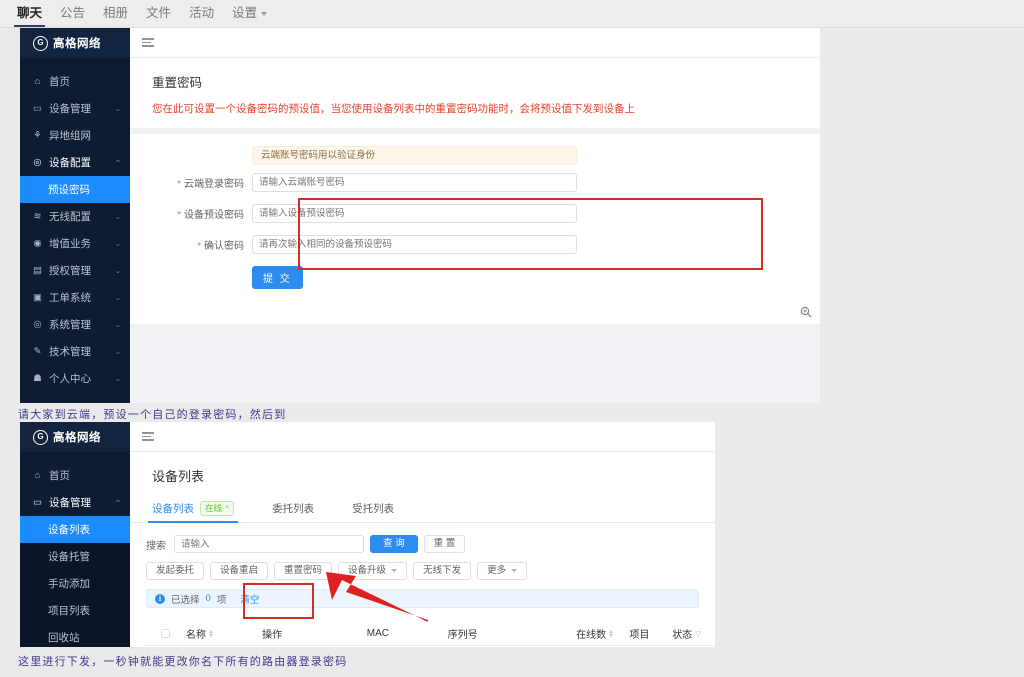  I want to click on chat-tab-huodong: 活动, so click(201, 13).